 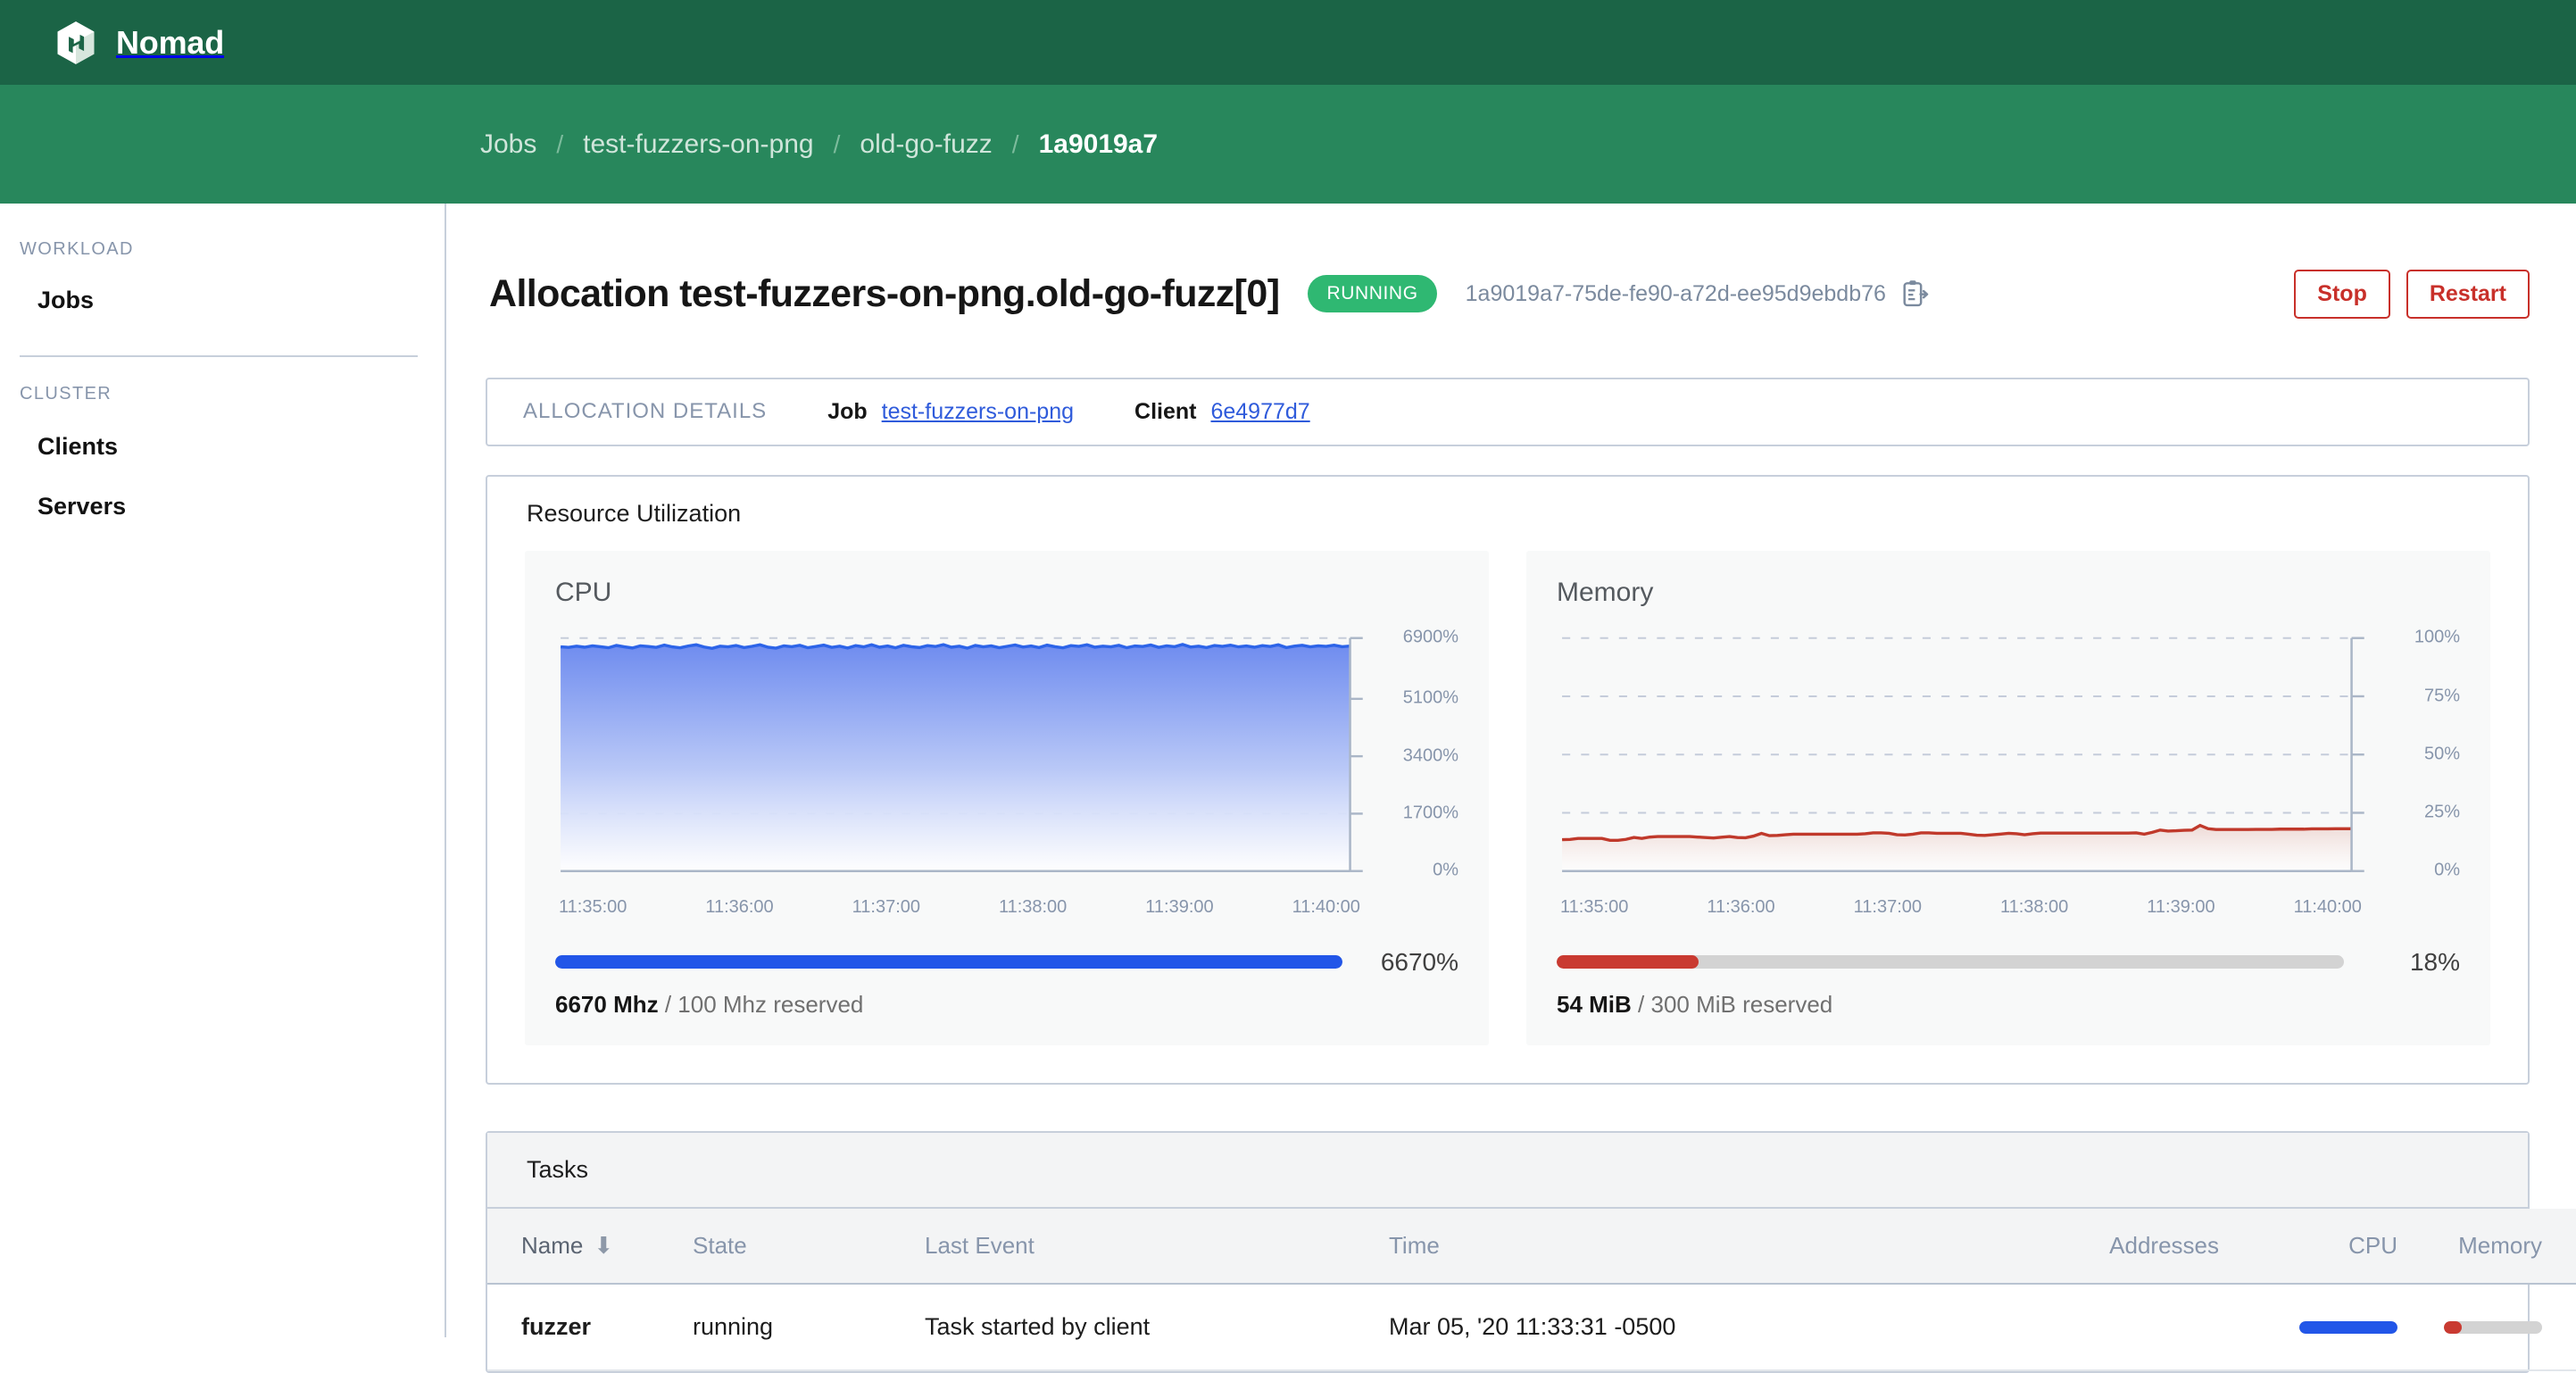 What do you see at coordinates (949, 962) in the screenshot?
I see `cpu-meter-track` at bounding box center [949, 962].